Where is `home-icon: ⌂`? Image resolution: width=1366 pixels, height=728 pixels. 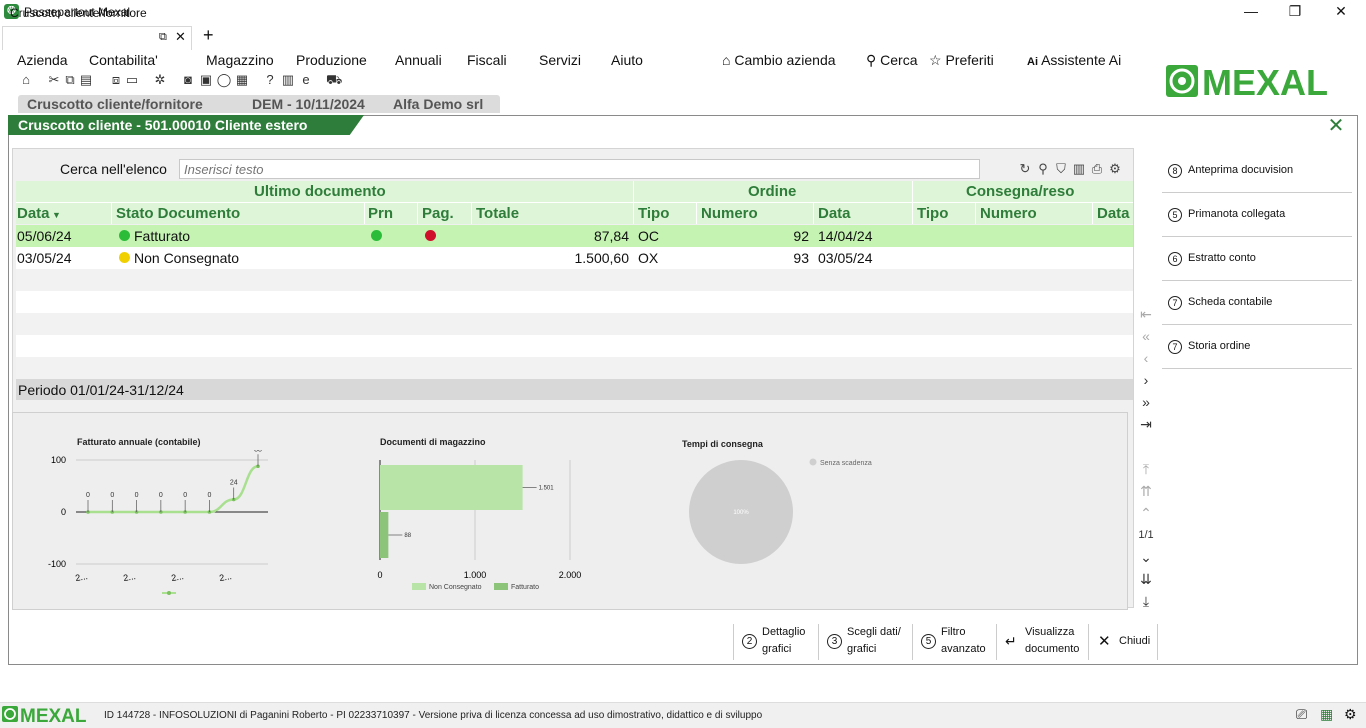 home-icon: ⌂ is located at coordinates (26, 80).